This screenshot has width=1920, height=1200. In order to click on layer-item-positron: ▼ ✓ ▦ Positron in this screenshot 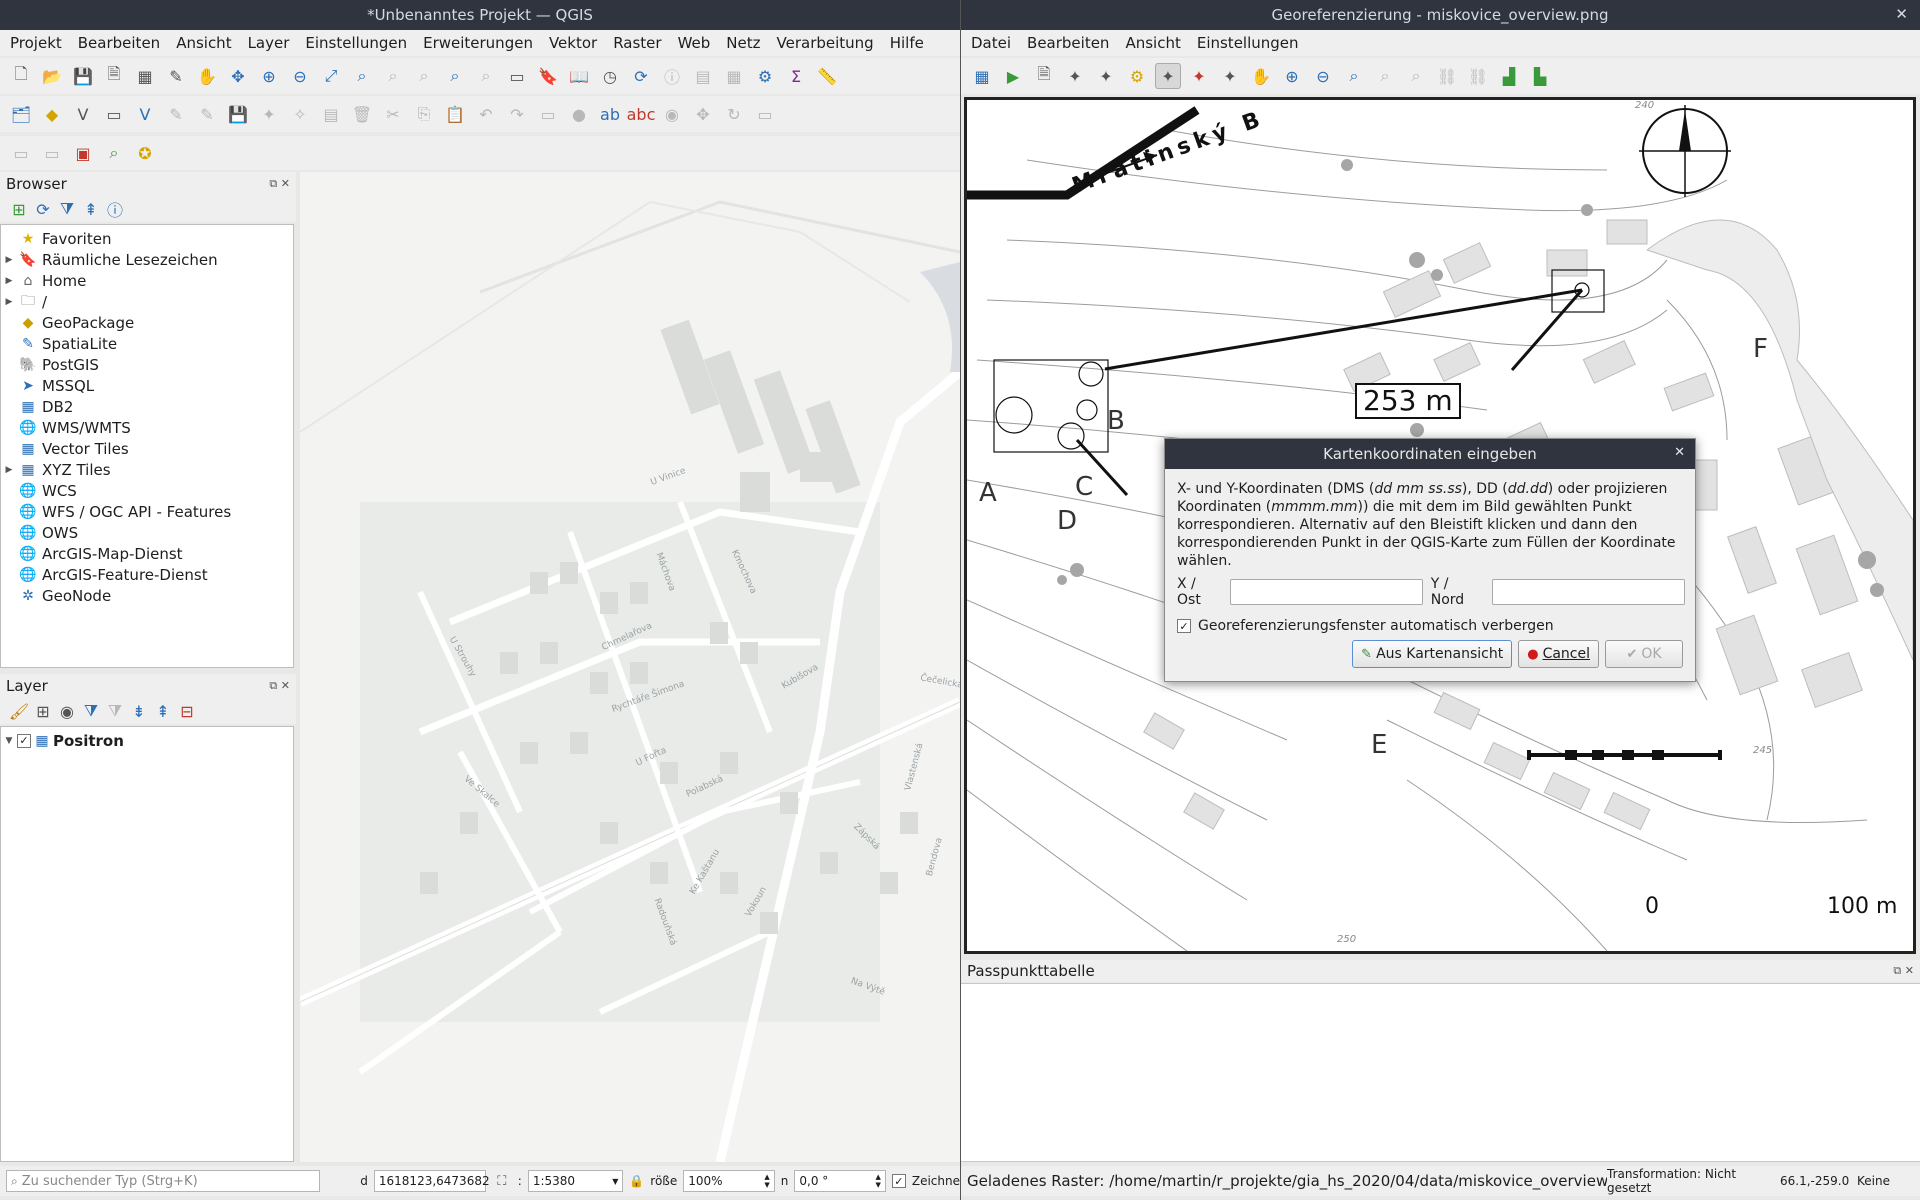, I will do `click(147, 740)`.